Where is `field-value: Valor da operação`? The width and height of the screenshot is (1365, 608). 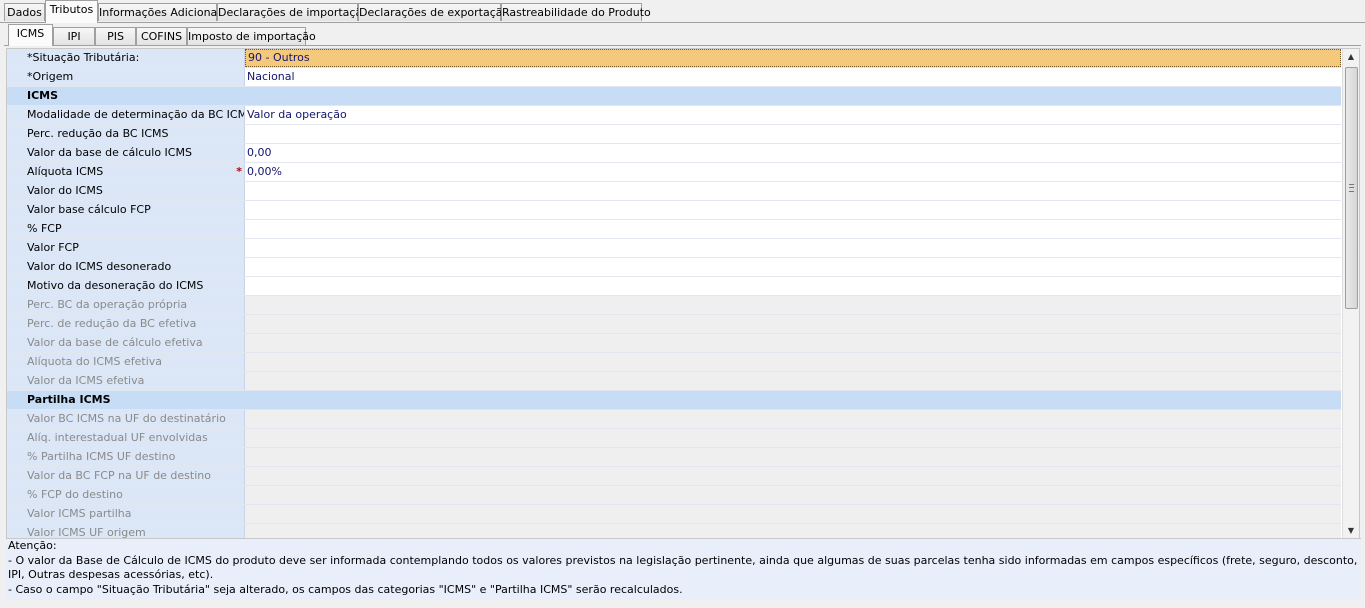
field-value: Valor da operação is located at coordinates (793, 115).